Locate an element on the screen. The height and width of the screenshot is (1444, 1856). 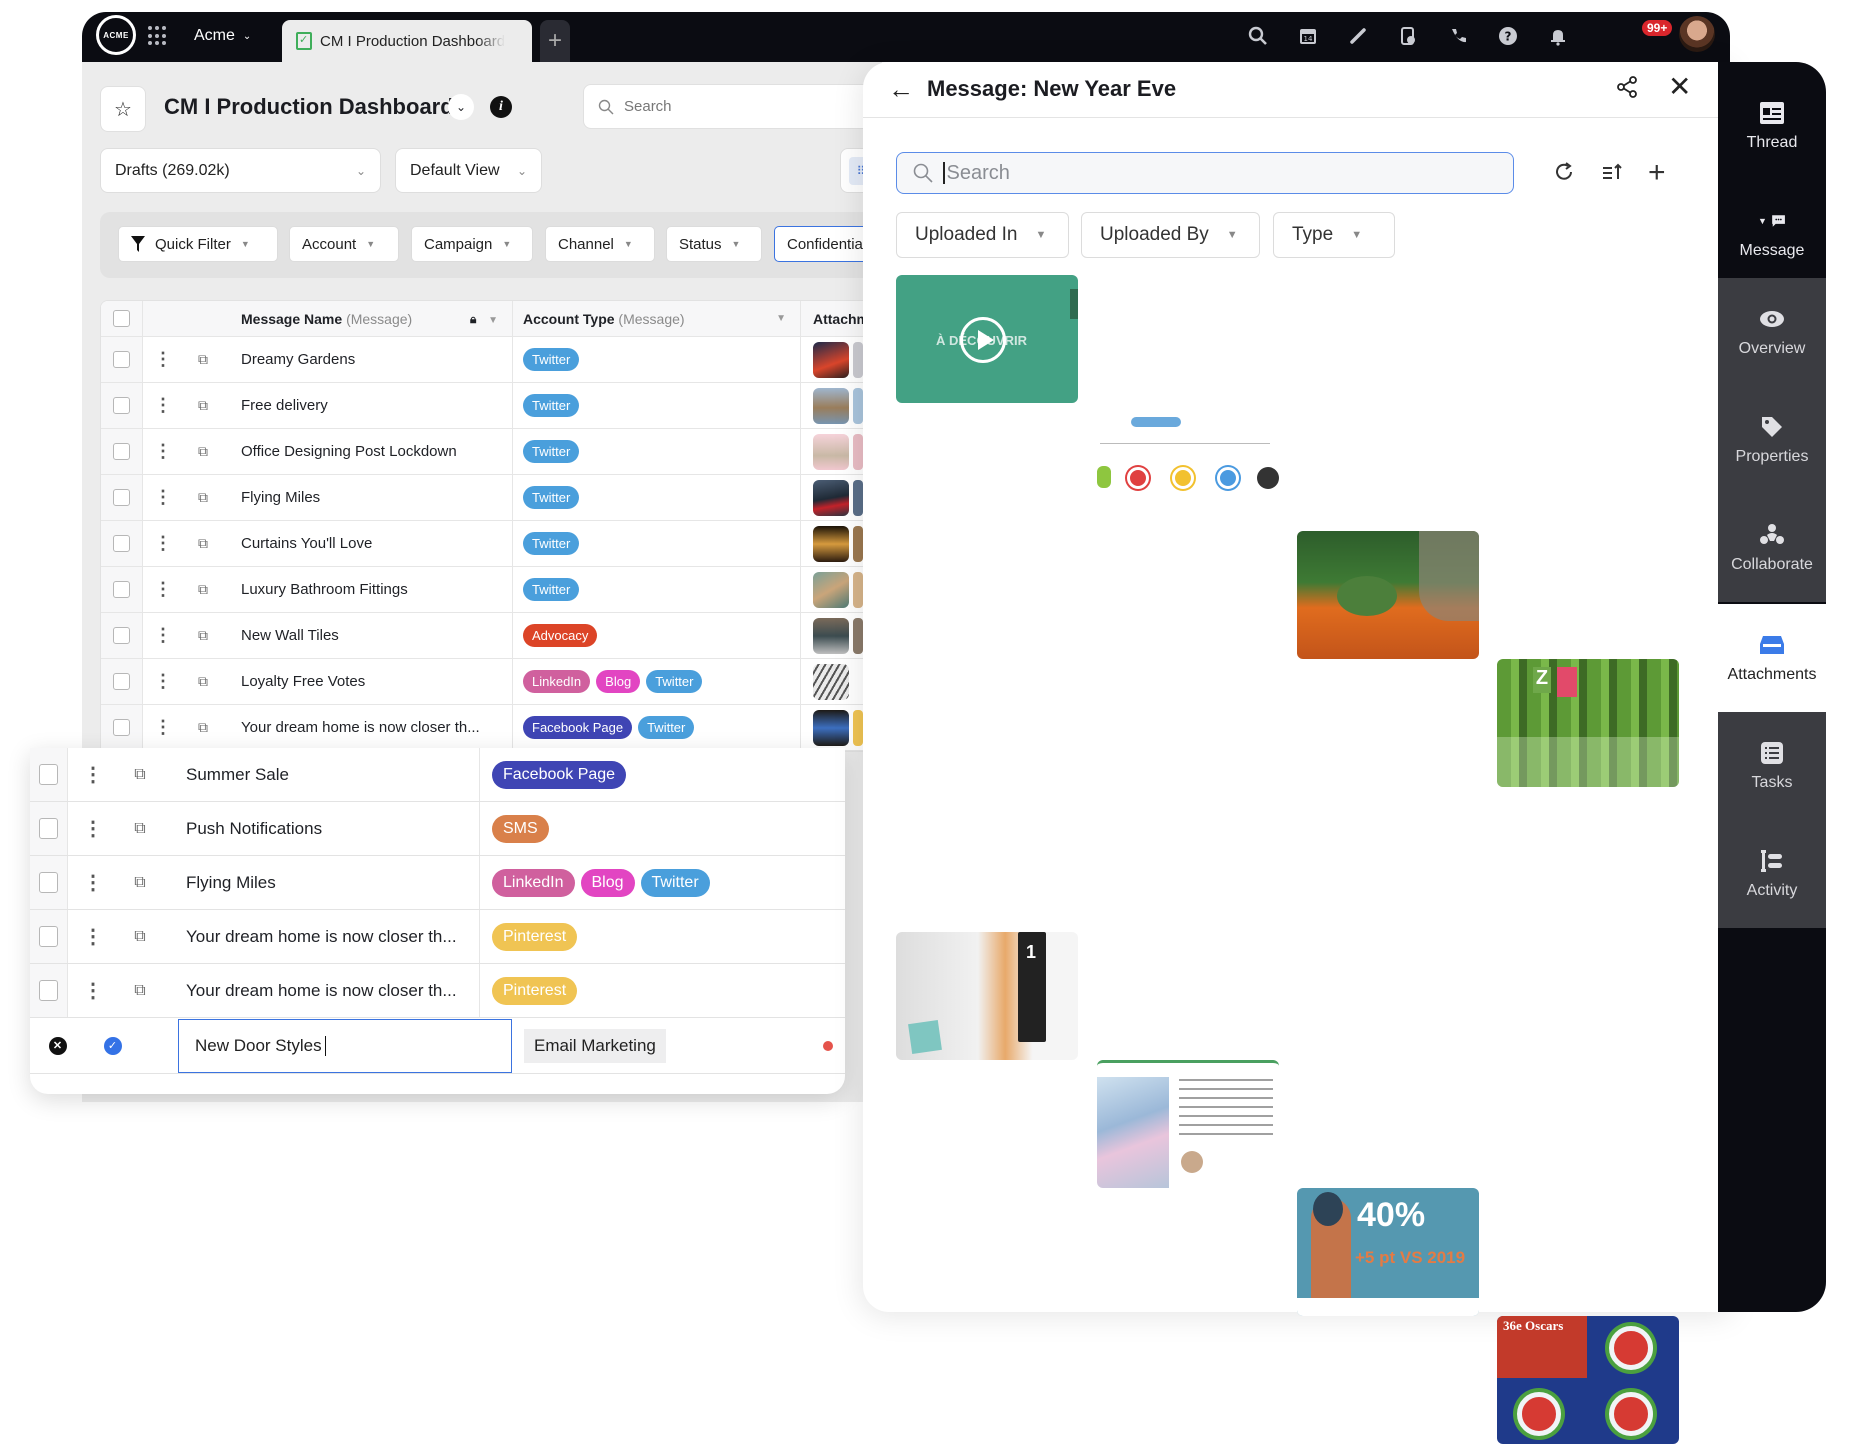
info-icon: i is located at coordinates (501, 107).